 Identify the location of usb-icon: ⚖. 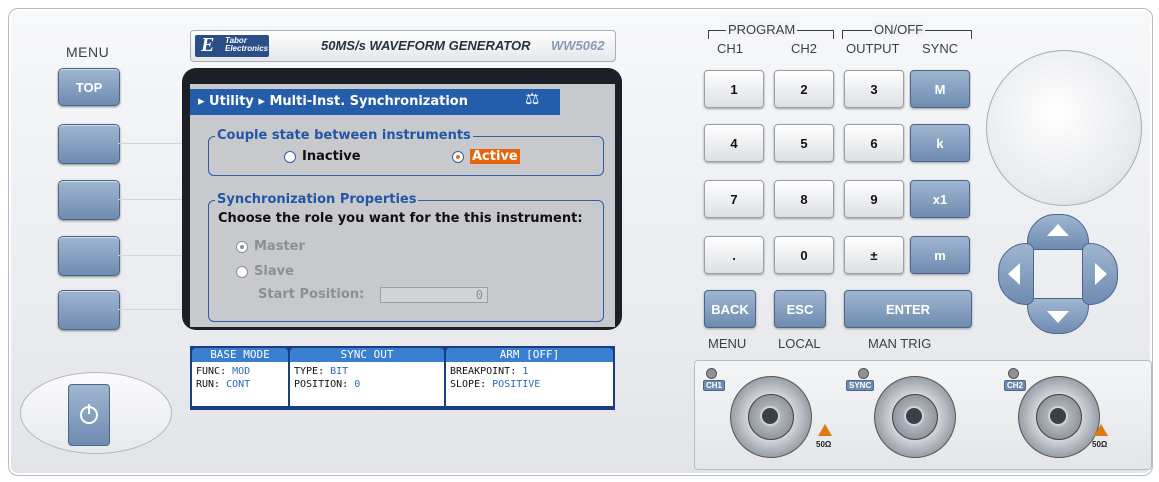
(532, 99).